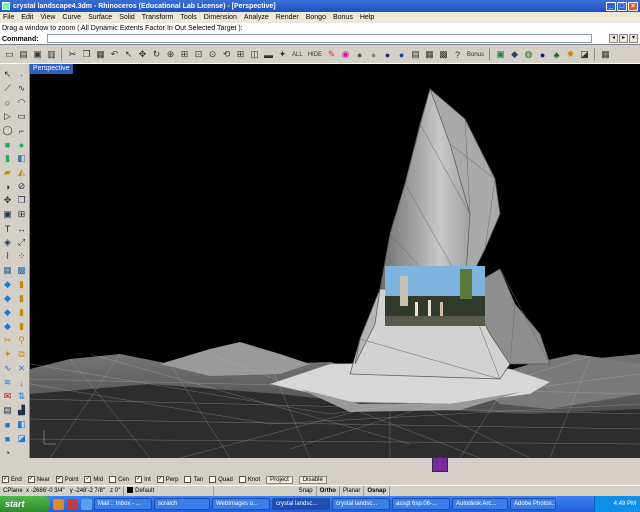  I want to click on floating-render-icon, so click(440, 464).